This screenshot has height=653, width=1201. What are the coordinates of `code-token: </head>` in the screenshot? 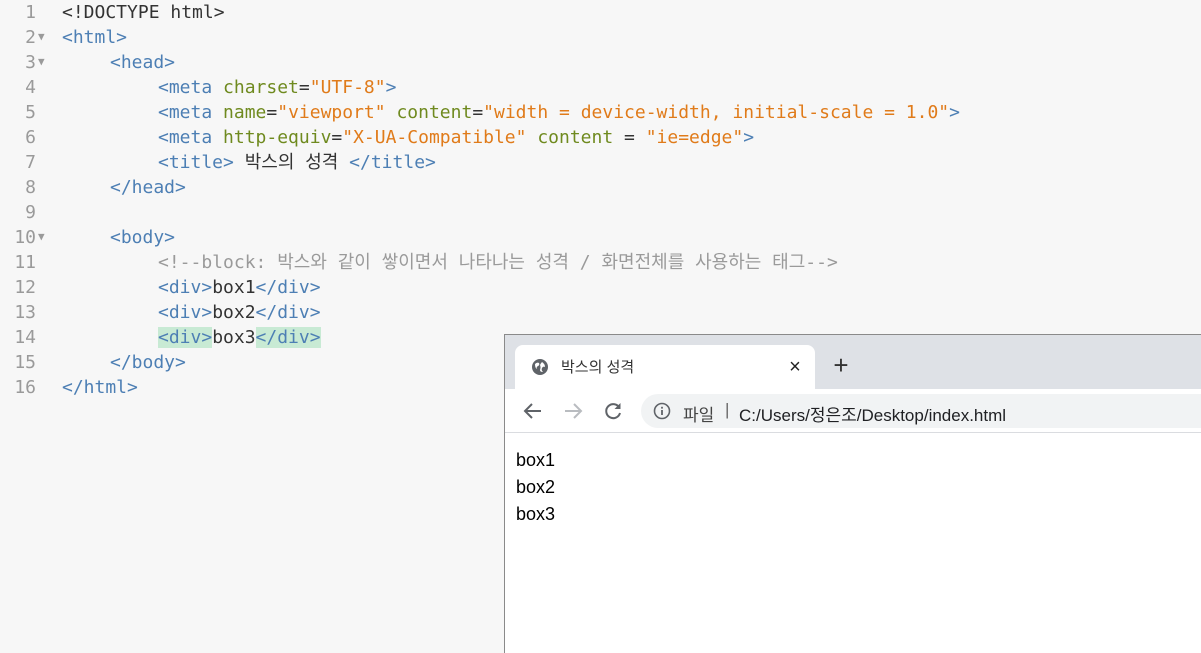 It's located at (148, 187).